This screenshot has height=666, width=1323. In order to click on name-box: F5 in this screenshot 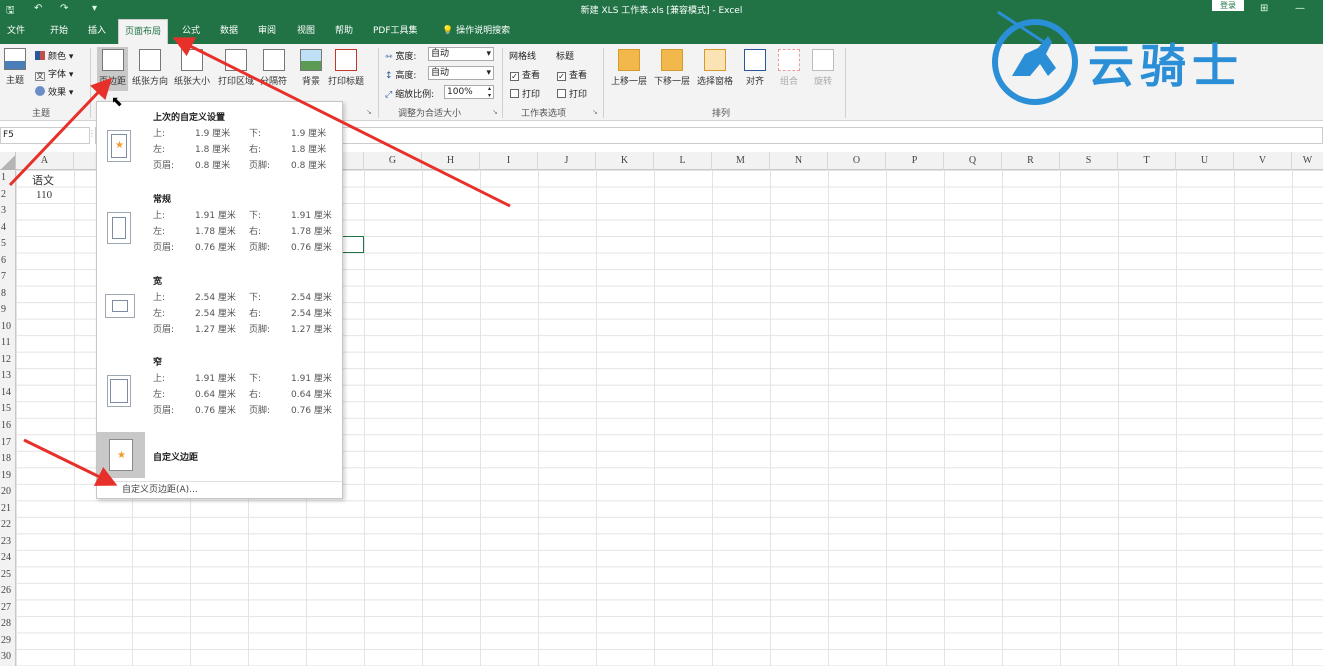, I will do `click(45, 135)`.